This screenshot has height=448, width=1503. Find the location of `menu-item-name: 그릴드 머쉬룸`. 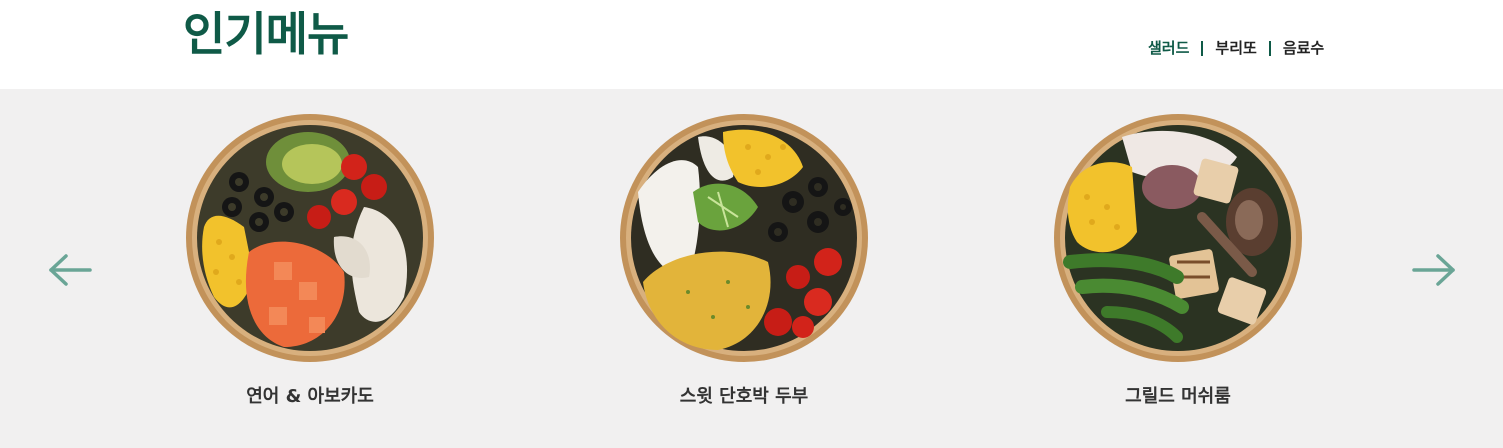

menu-item-name: 그릴드 머쉬룸 is located at coordinates (1178, 396).